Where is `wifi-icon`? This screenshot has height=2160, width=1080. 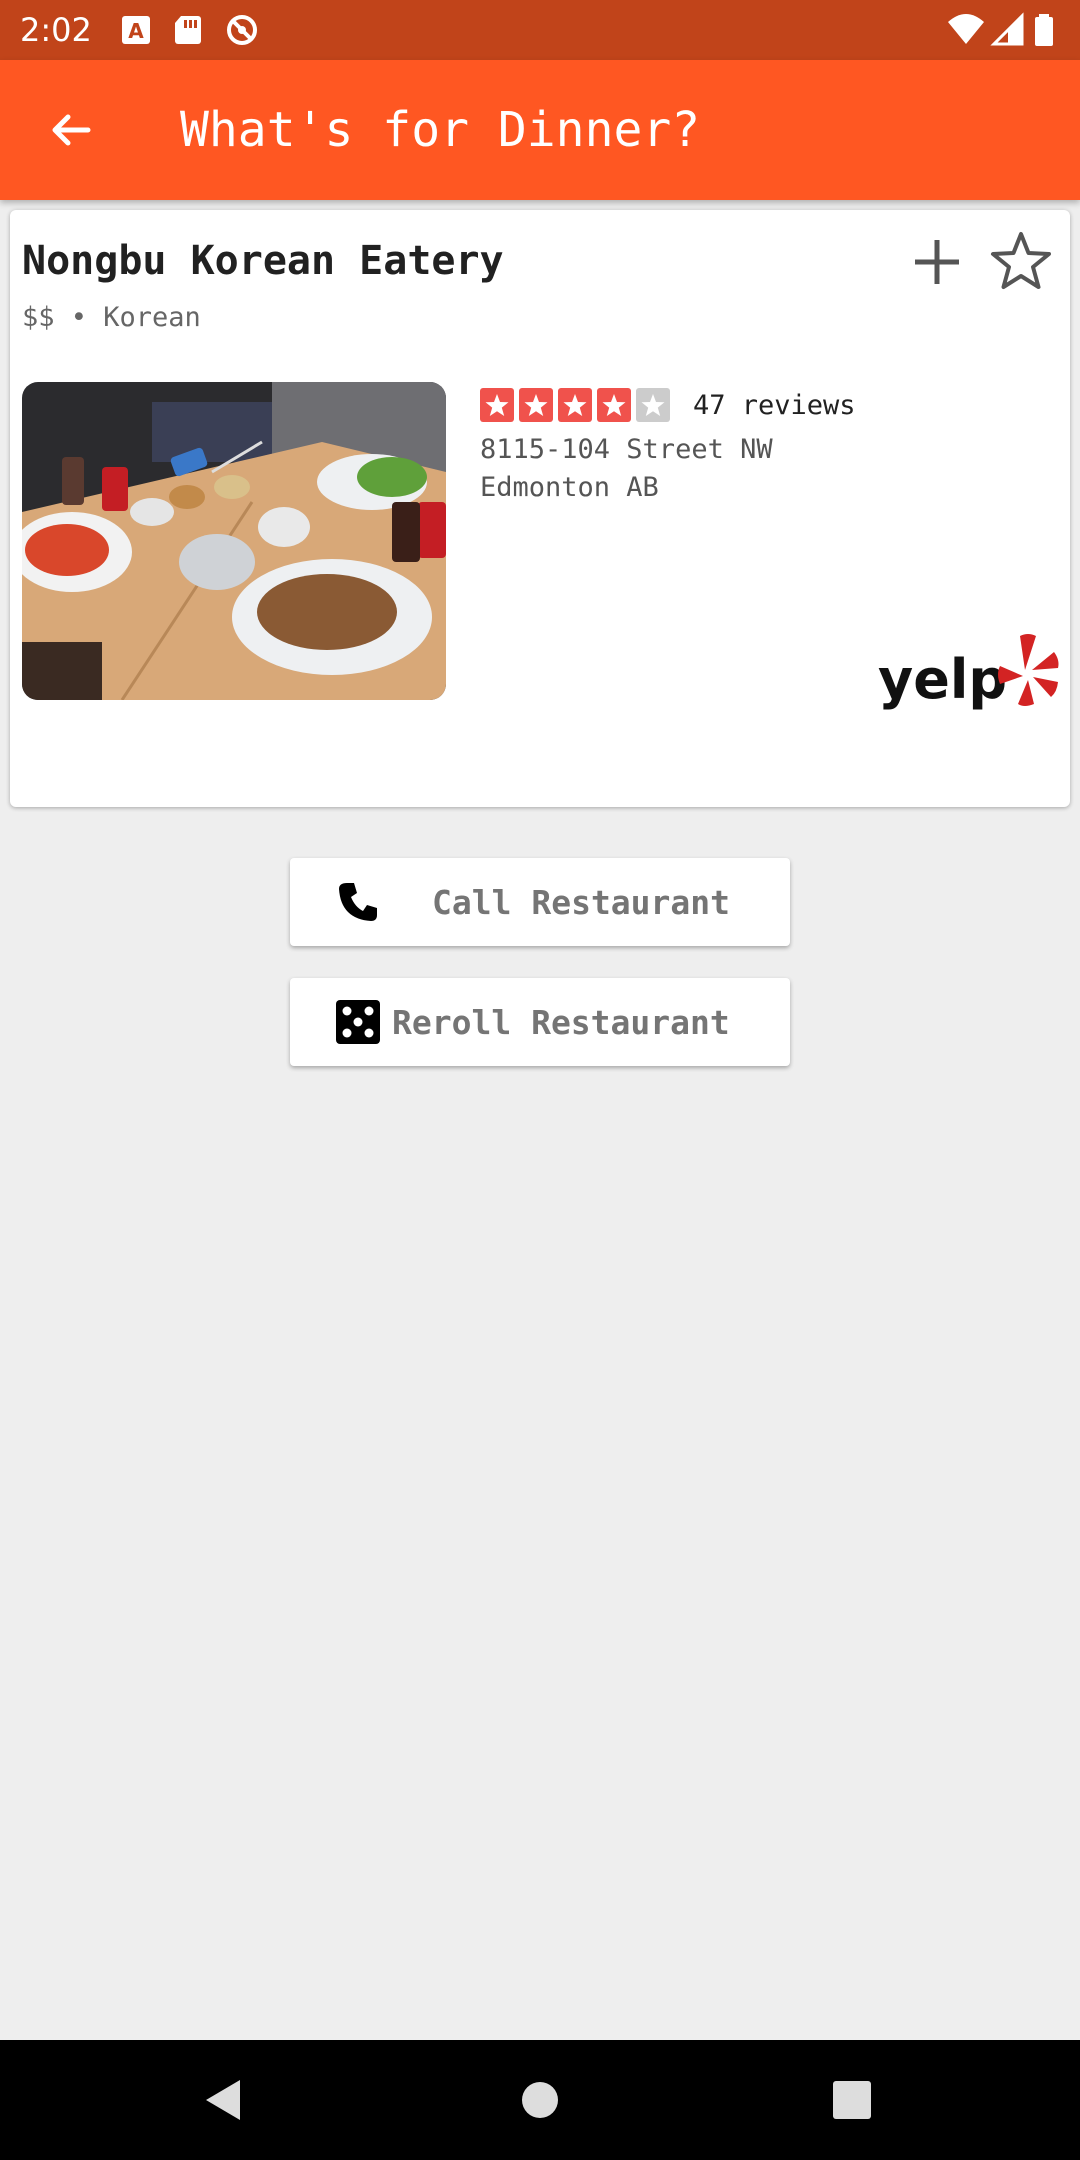
wifi-icon is located at coordinates (966, 30).